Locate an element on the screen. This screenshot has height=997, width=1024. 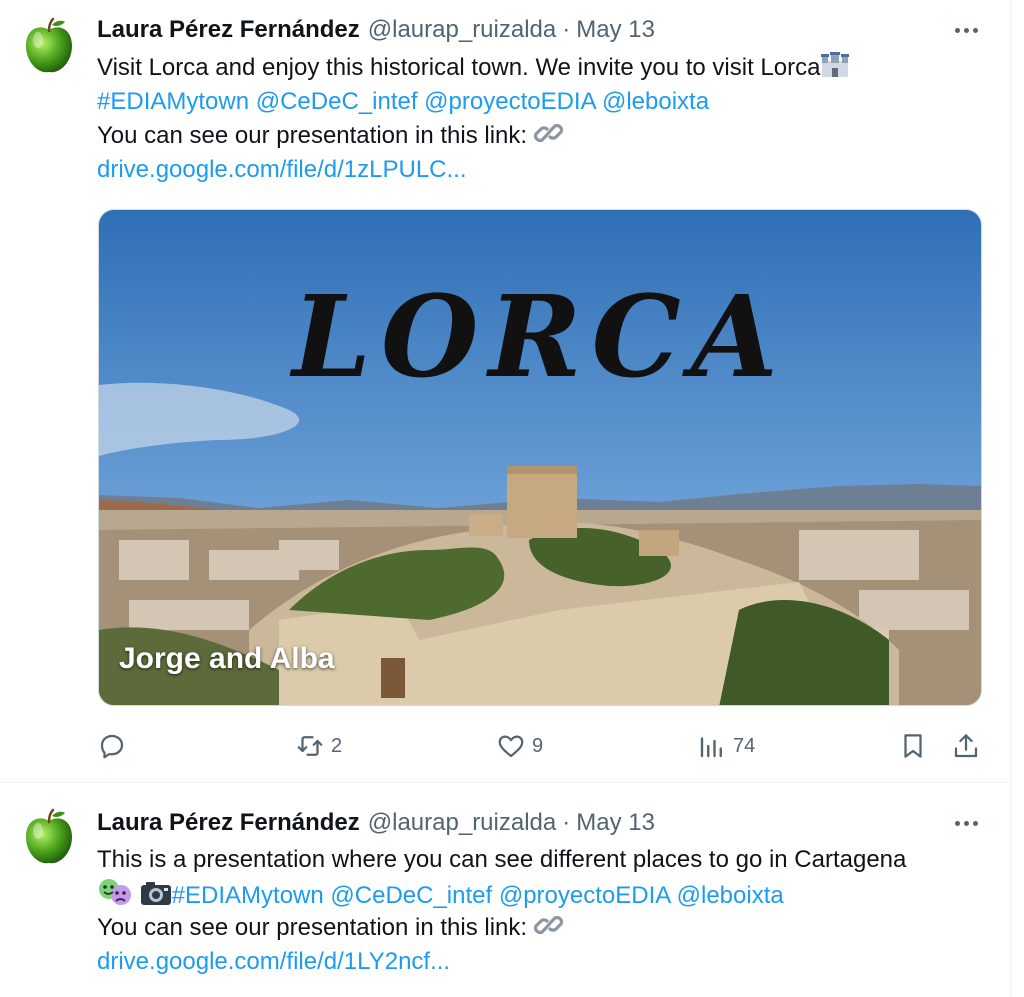
like-icon is located at coordinates (511, 746).